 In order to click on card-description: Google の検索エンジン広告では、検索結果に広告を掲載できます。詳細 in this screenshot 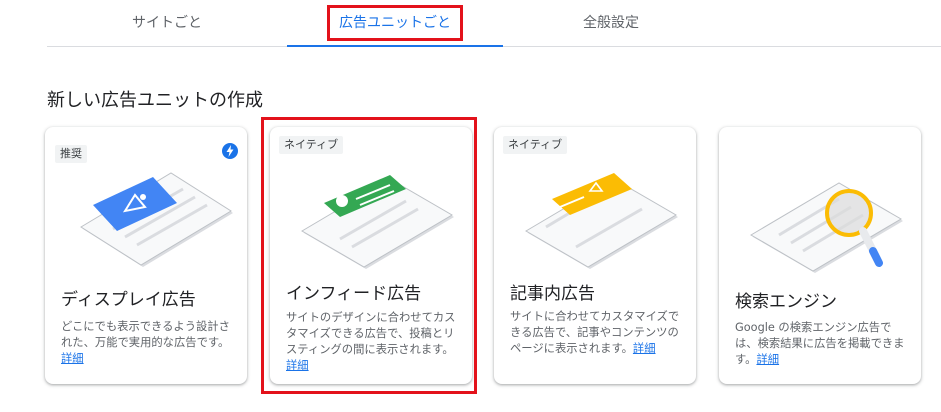, I will do `click(820, 343)`.